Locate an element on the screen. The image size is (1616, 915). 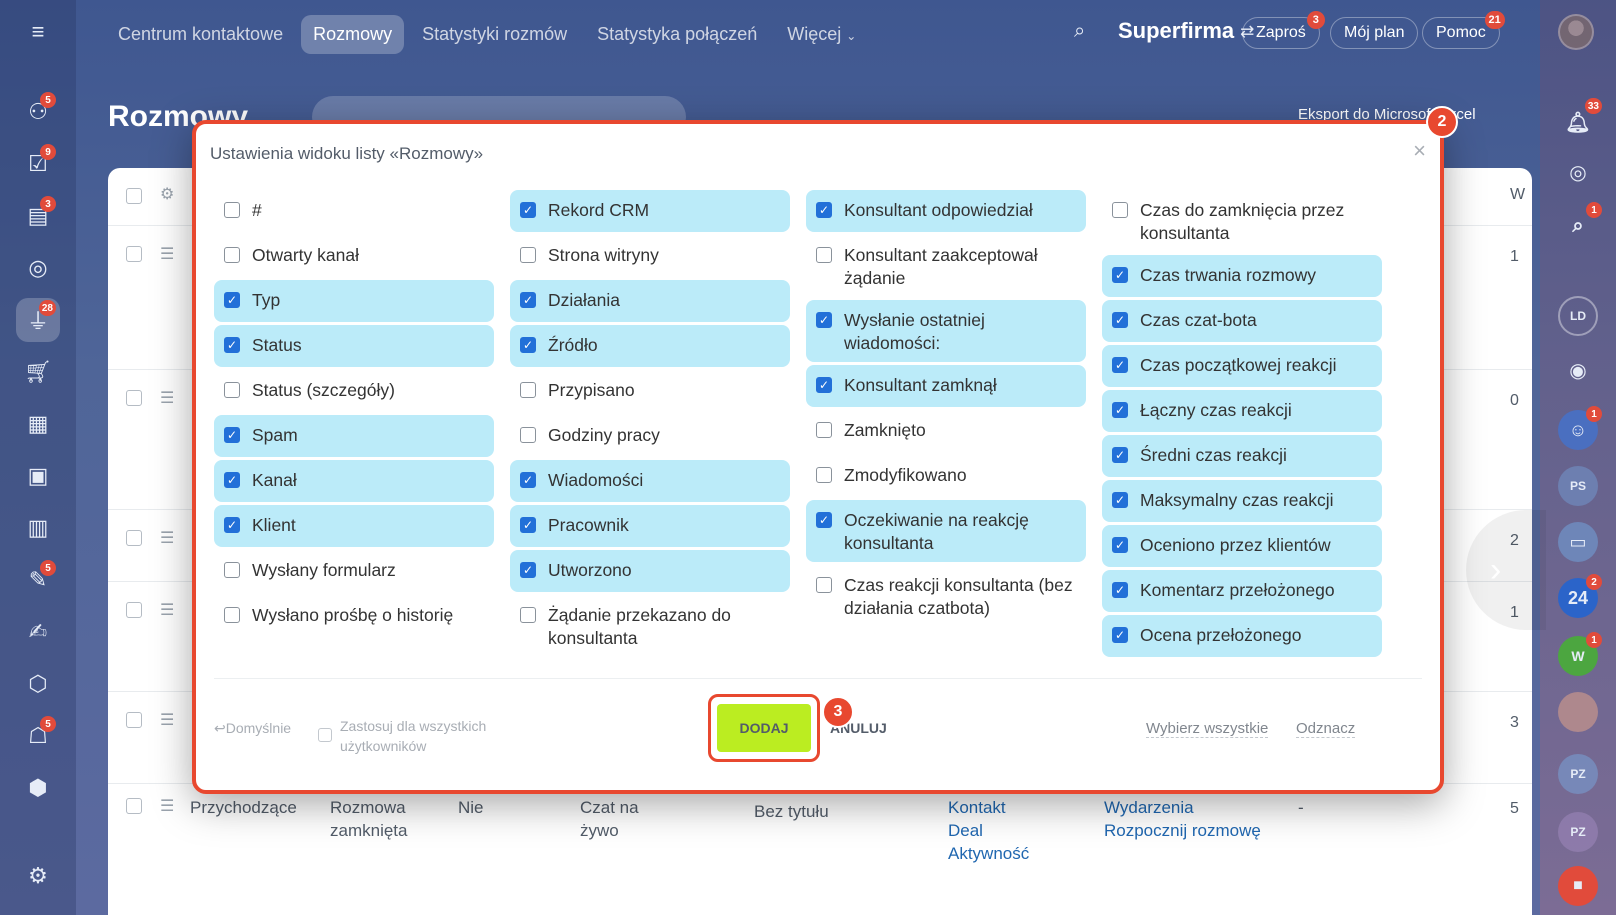
column-option: Żądanie przekazano do konsultanta is located at coordinates (650, 626).